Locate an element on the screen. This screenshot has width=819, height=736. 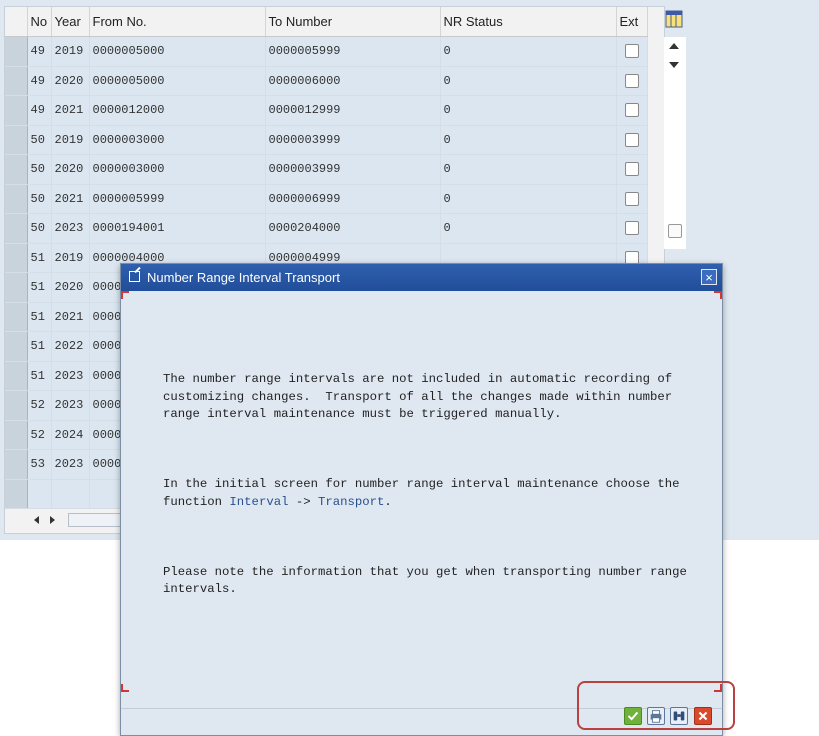
cell-from-number: 0000194001 is located at coordinates (177, 228).